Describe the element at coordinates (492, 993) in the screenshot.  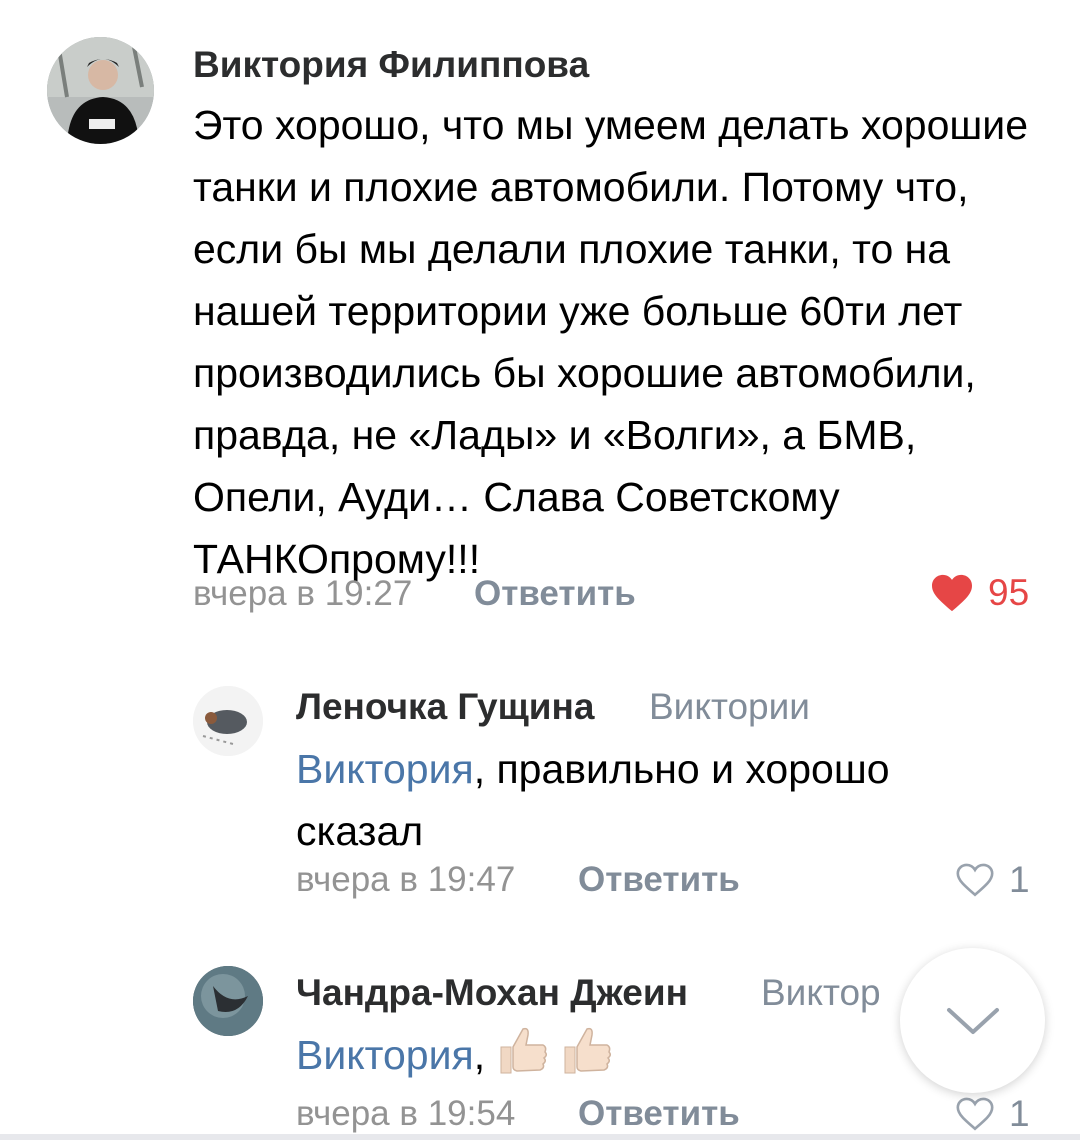
I see `comment-author: Чандра-Мохан Джеин` at that location.